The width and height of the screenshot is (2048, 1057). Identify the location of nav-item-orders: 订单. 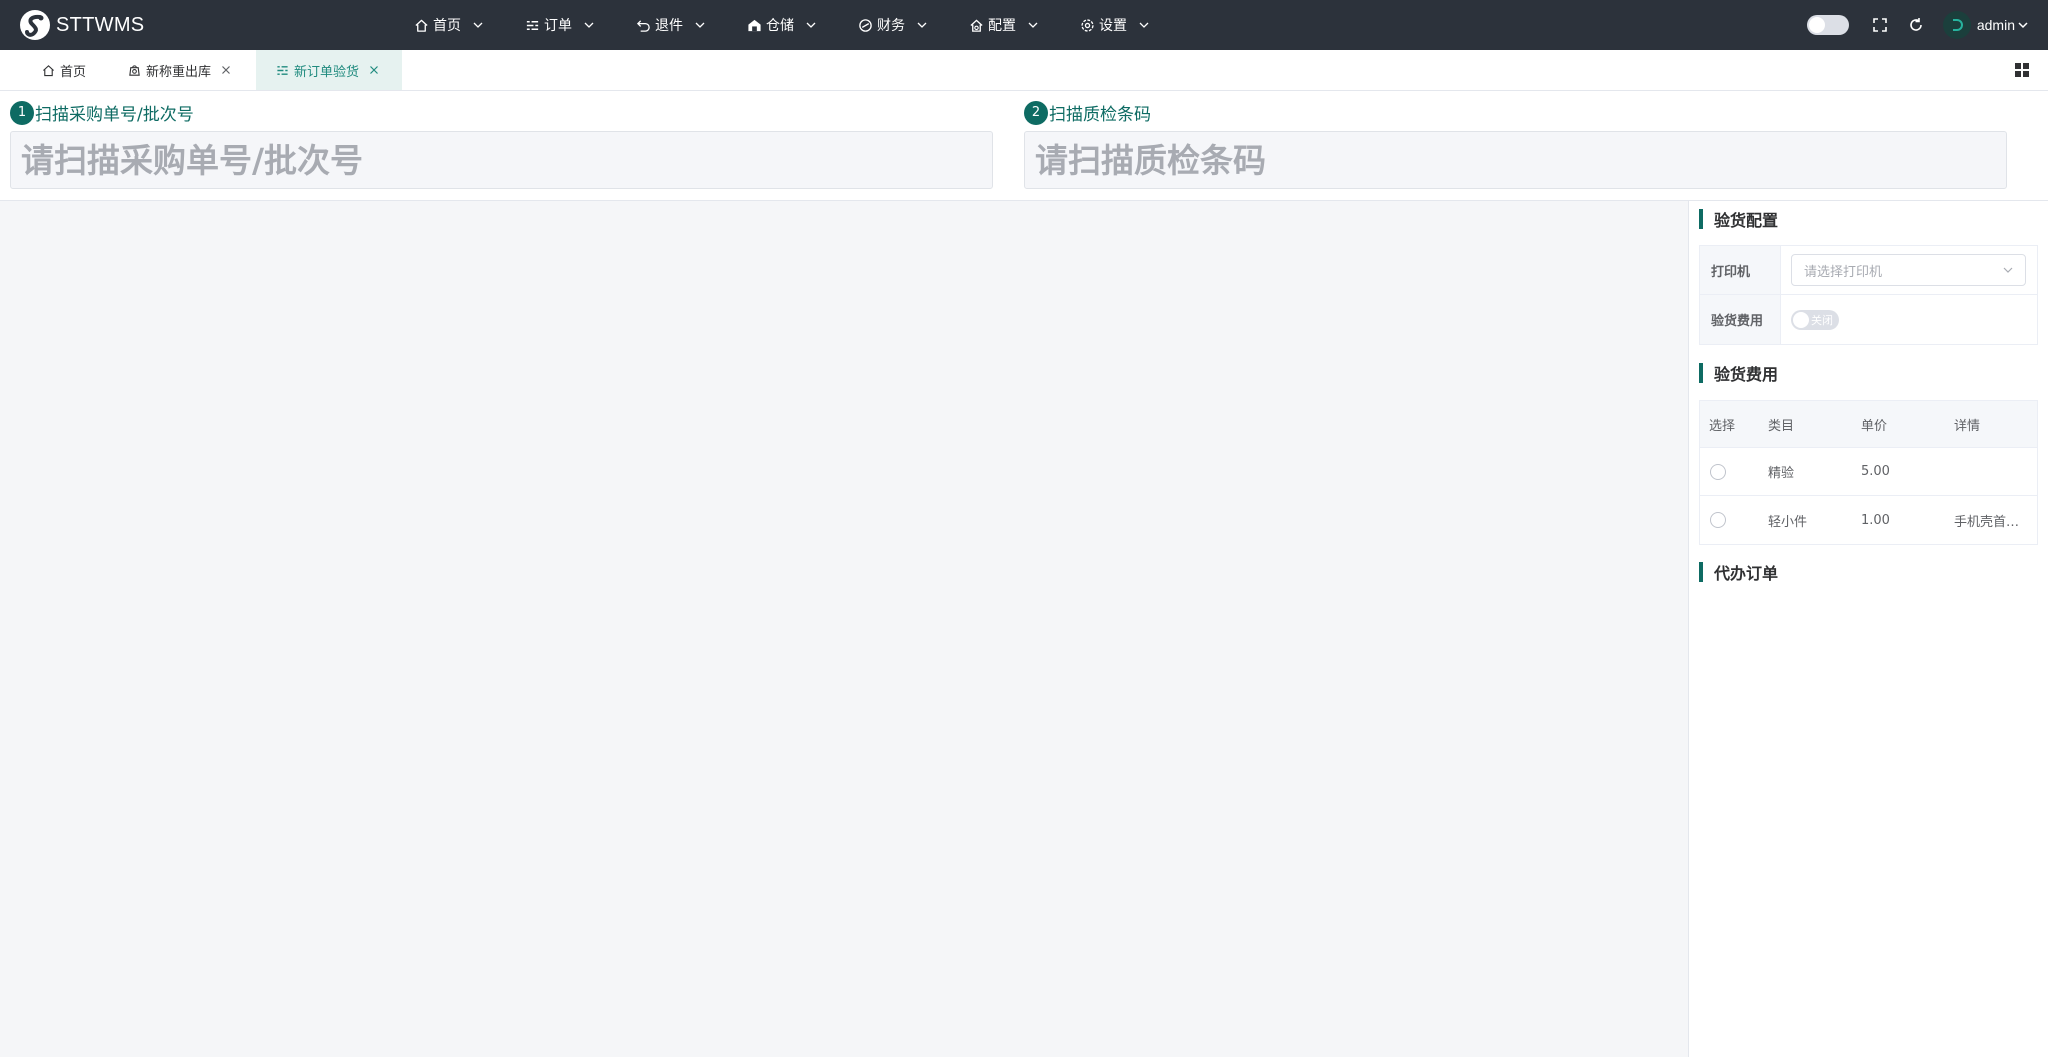
(556, 25).